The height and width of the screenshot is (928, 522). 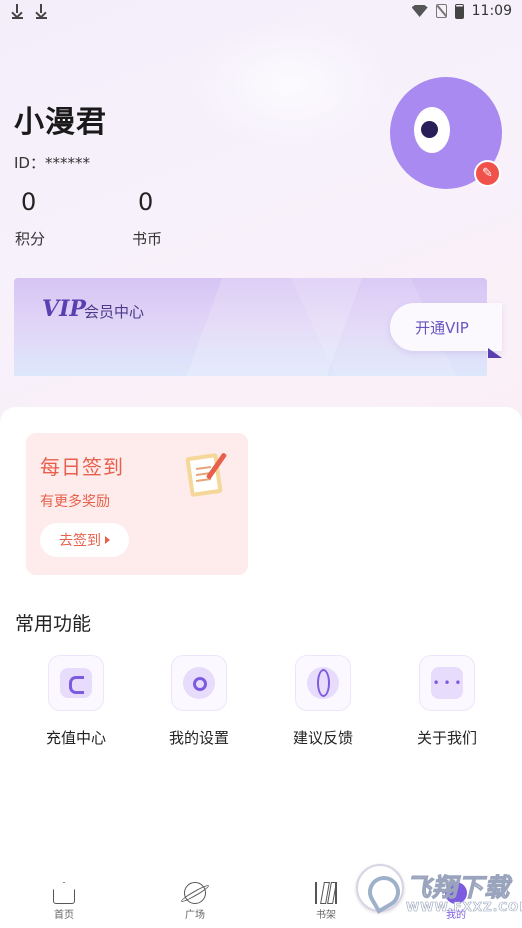 What do you see at coordinates (326, 893) in the screenshot?
I see `bookshelf-icon` at bounding box center [326, 893].